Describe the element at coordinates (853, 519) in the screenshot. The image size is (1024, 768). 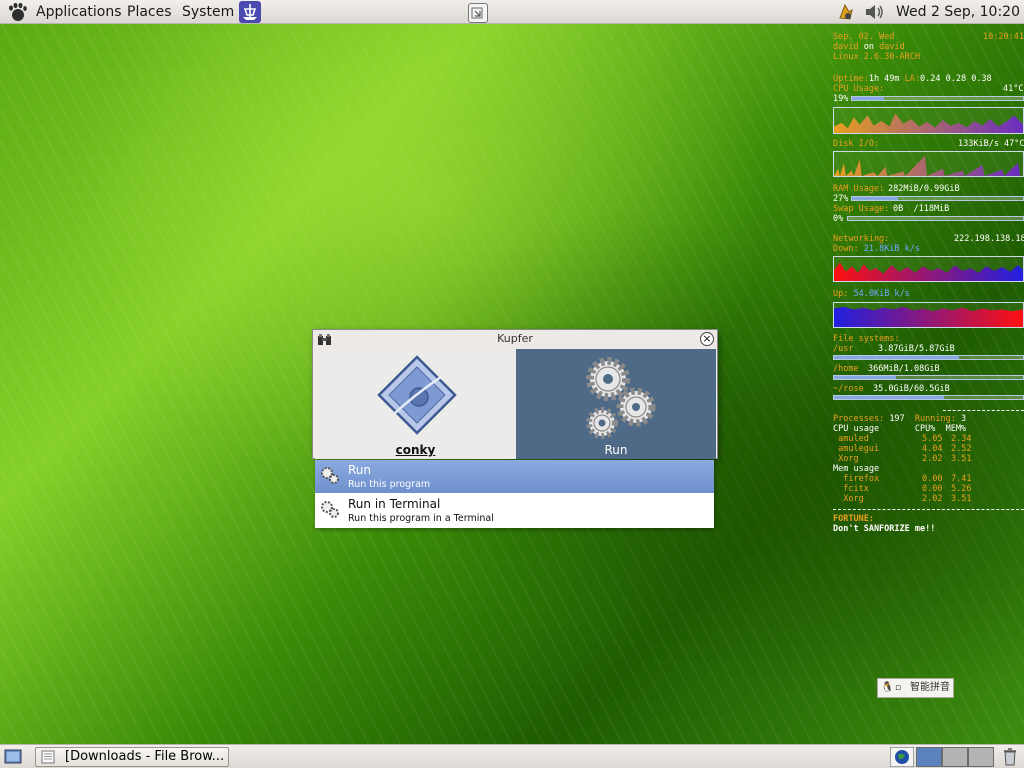
I see `conky-fortune-label: FORTUNE:` at that location.